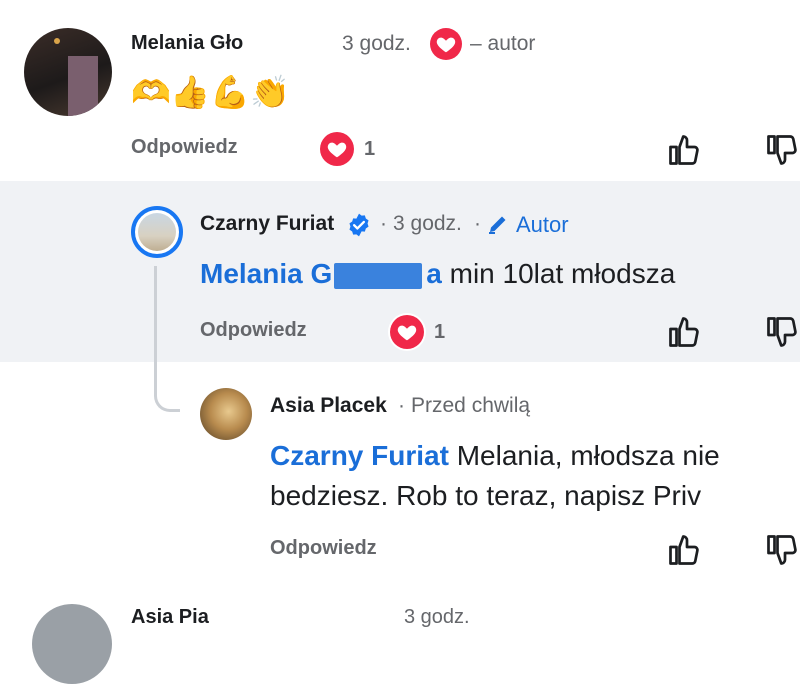  I want to click on avatar-photo, so click(157, 232).